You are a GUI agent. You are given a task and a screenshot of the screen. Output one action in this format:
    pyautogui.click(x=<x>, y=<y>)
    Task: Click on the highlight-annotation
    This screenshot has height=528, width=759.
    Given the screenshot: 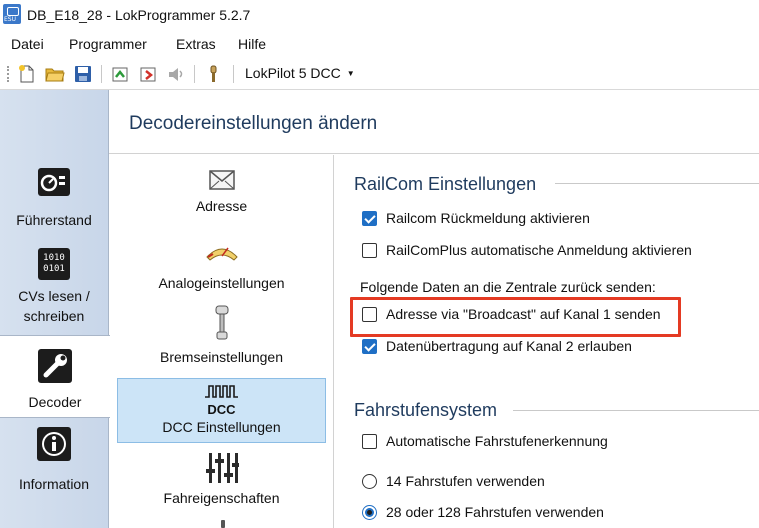 What is the action you would take?
    pyautogui.click(x=515, y=317)
    